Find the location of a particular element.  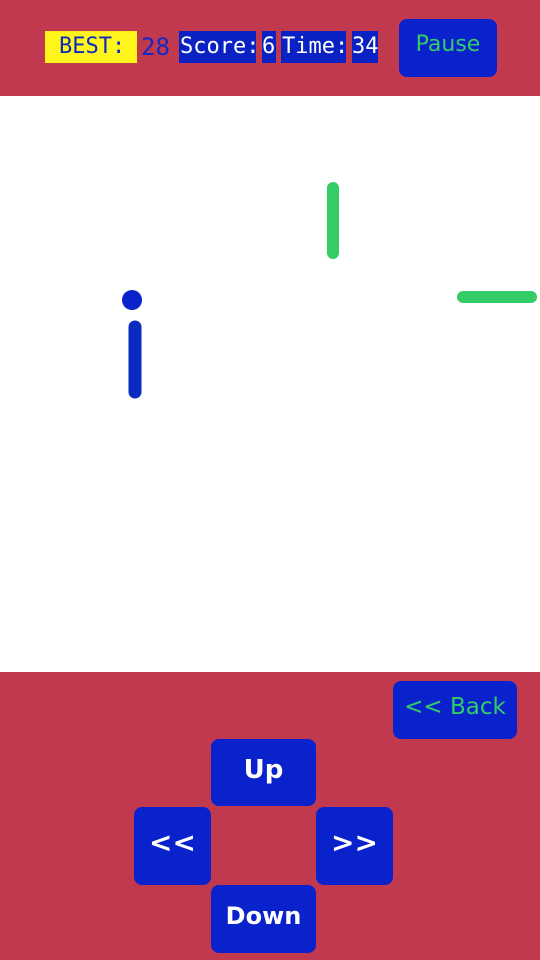

best-label: BEST: is located at coordinates (91, 47).